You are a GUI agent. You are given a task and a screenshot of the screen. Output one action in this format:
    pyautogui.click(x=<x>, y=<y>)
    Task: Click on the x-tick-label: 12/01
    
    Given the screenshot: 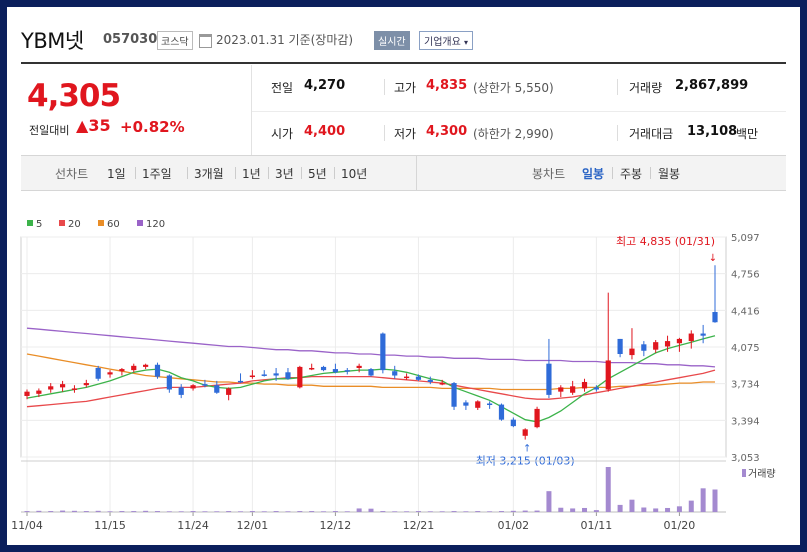 What is the action you would take?
    pyautogui.click(x=253, y=525)
    